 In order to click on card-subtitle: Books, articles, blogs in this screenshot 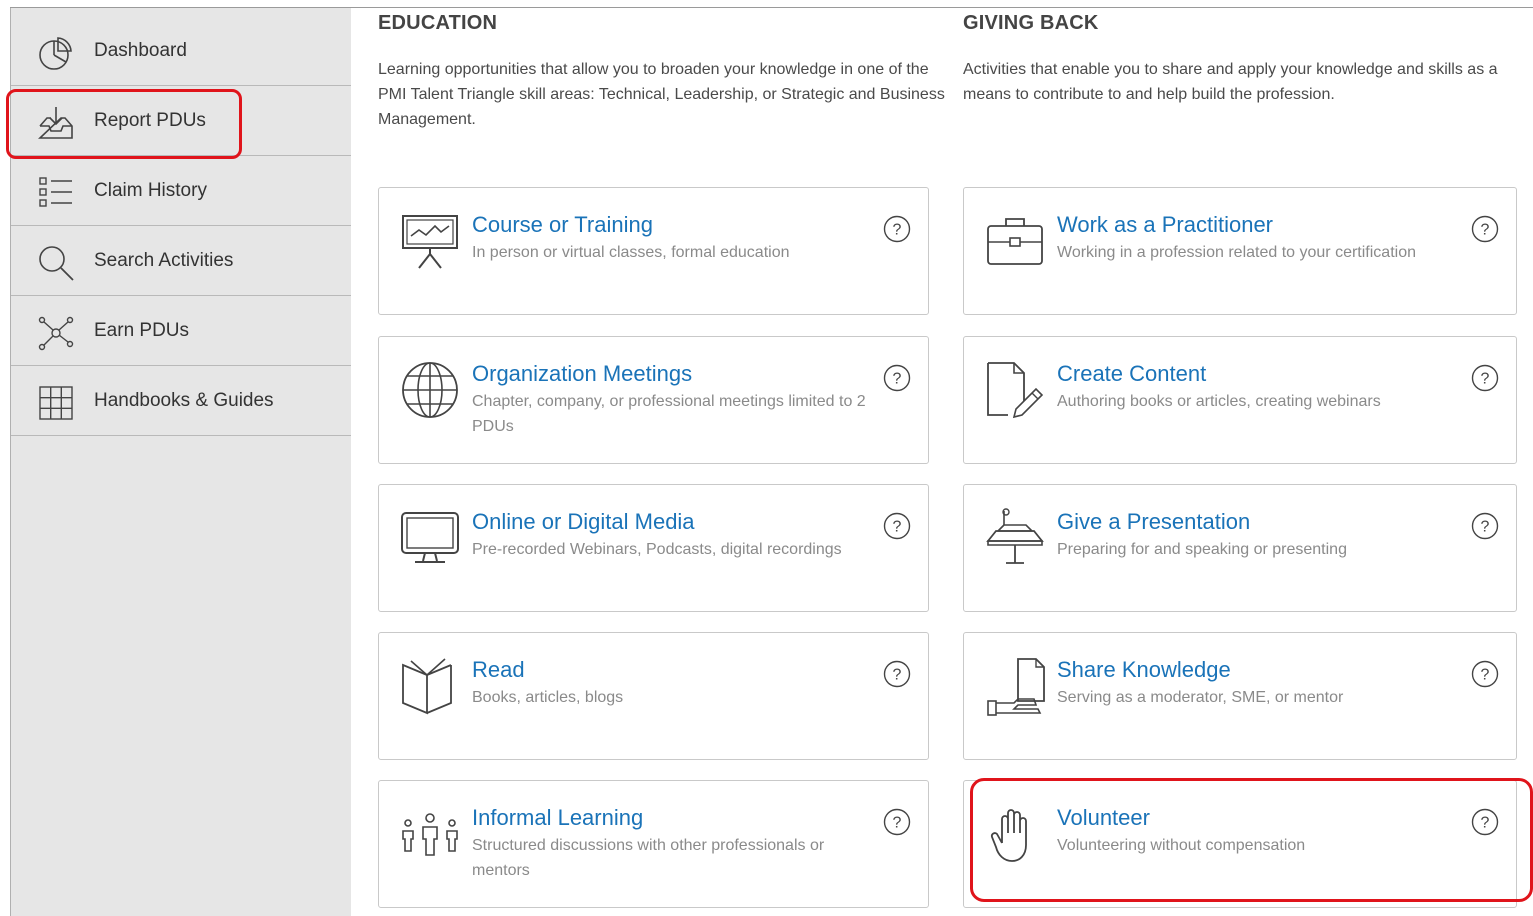, I will do `click(548, 697)`.